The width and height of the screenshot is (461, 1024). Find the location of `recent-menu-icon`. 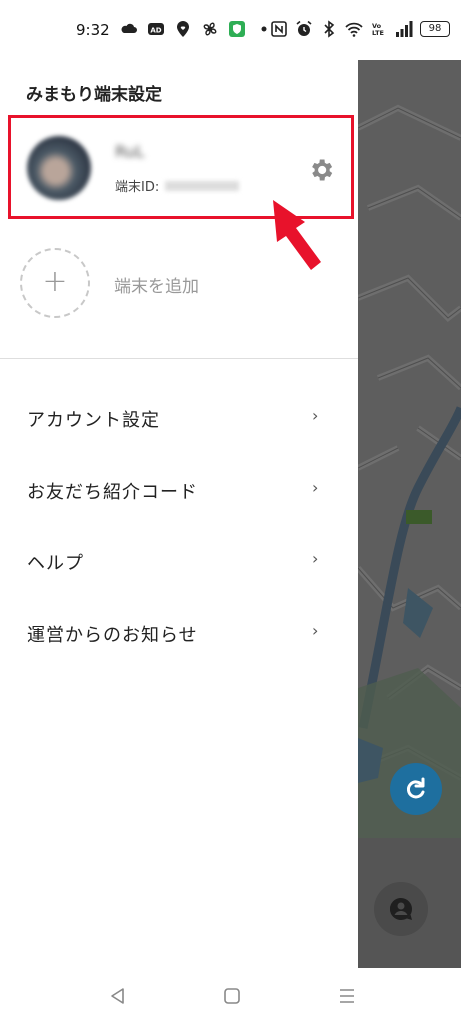

recent-menu-icon is located at coordinates (347, 996).